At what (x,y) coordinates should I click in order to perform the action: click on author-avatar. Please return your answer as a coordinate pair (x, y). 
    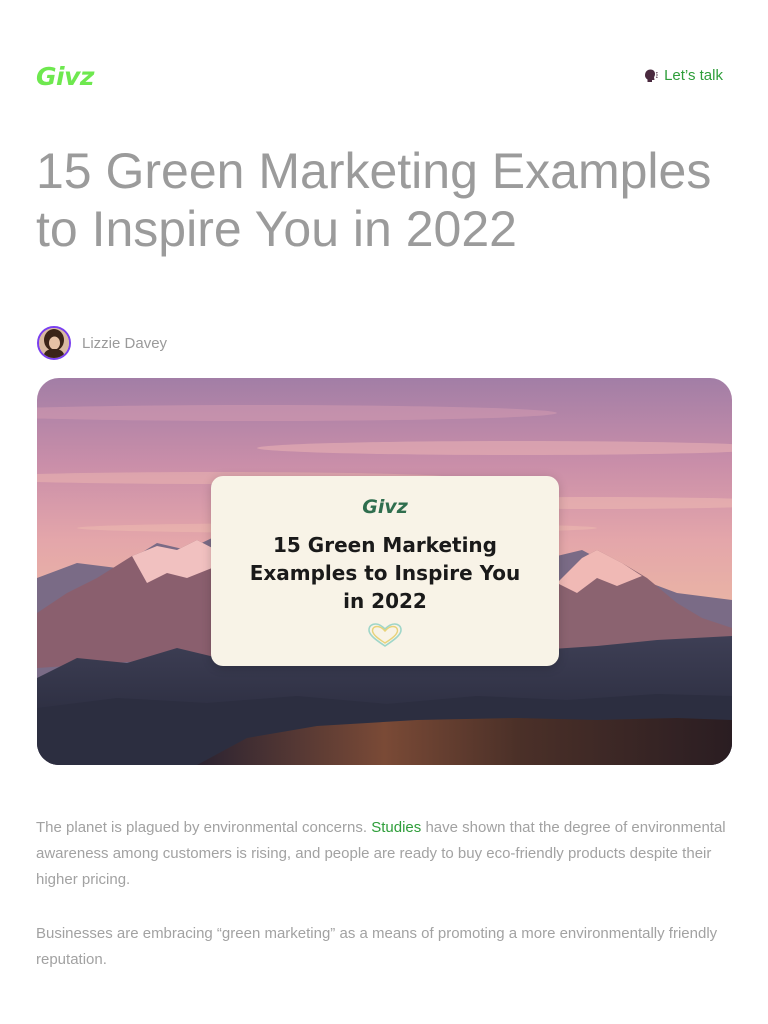
    Looking at the image, I should click on (54, 343).